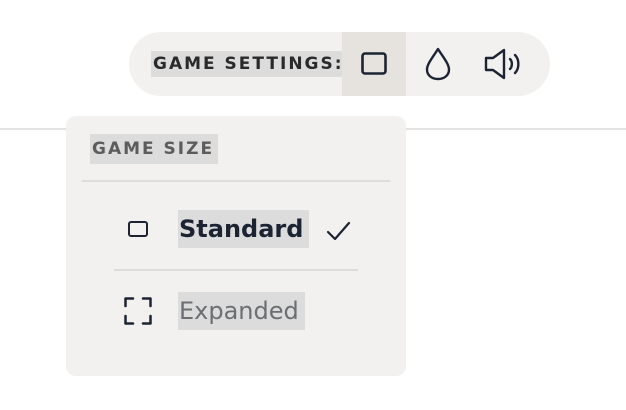 This screenshot has height=410, width=626. I want to click on option-divider, so click(236, 270).